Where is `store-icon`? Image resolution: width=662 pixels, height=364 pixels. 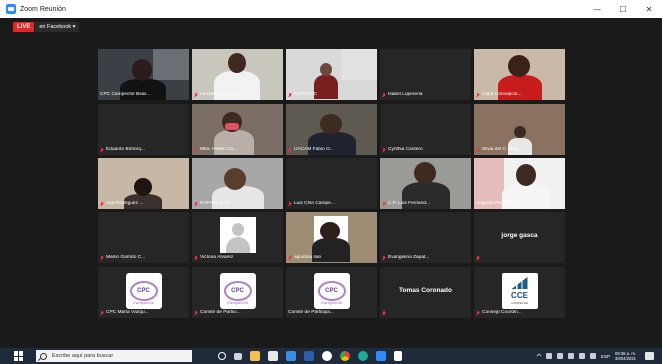 store-icon is located at coordinates (273, 356).